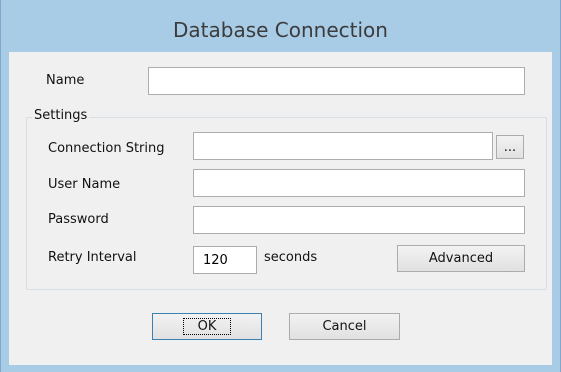 Image resolution: width=561 pixels, height=372 pixels. Describe the element at coordinates (65, 80) in the screenshot. I see `name-label: Name` at that location.